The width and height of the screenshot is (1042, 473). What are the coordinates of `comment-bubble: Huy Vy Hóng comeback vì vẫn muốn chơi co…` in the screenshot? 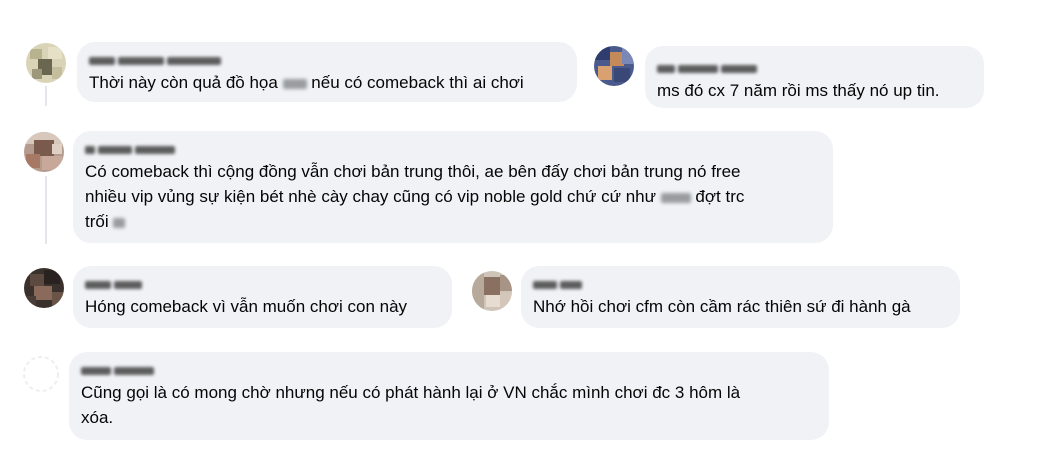 It's located at (262, 297).